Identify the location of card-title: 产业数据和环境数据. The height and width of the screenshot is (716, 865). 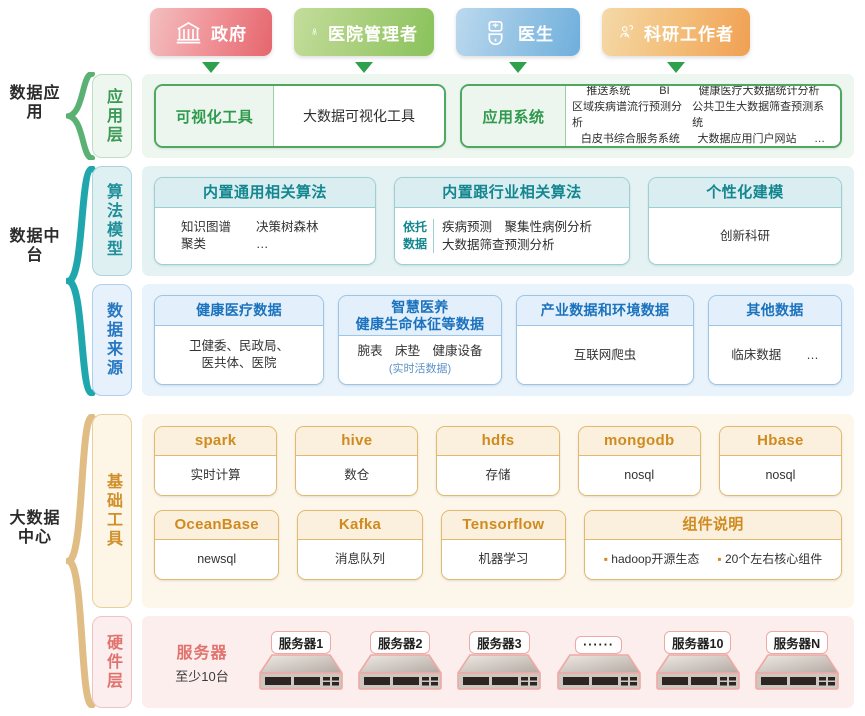
(605, 311).